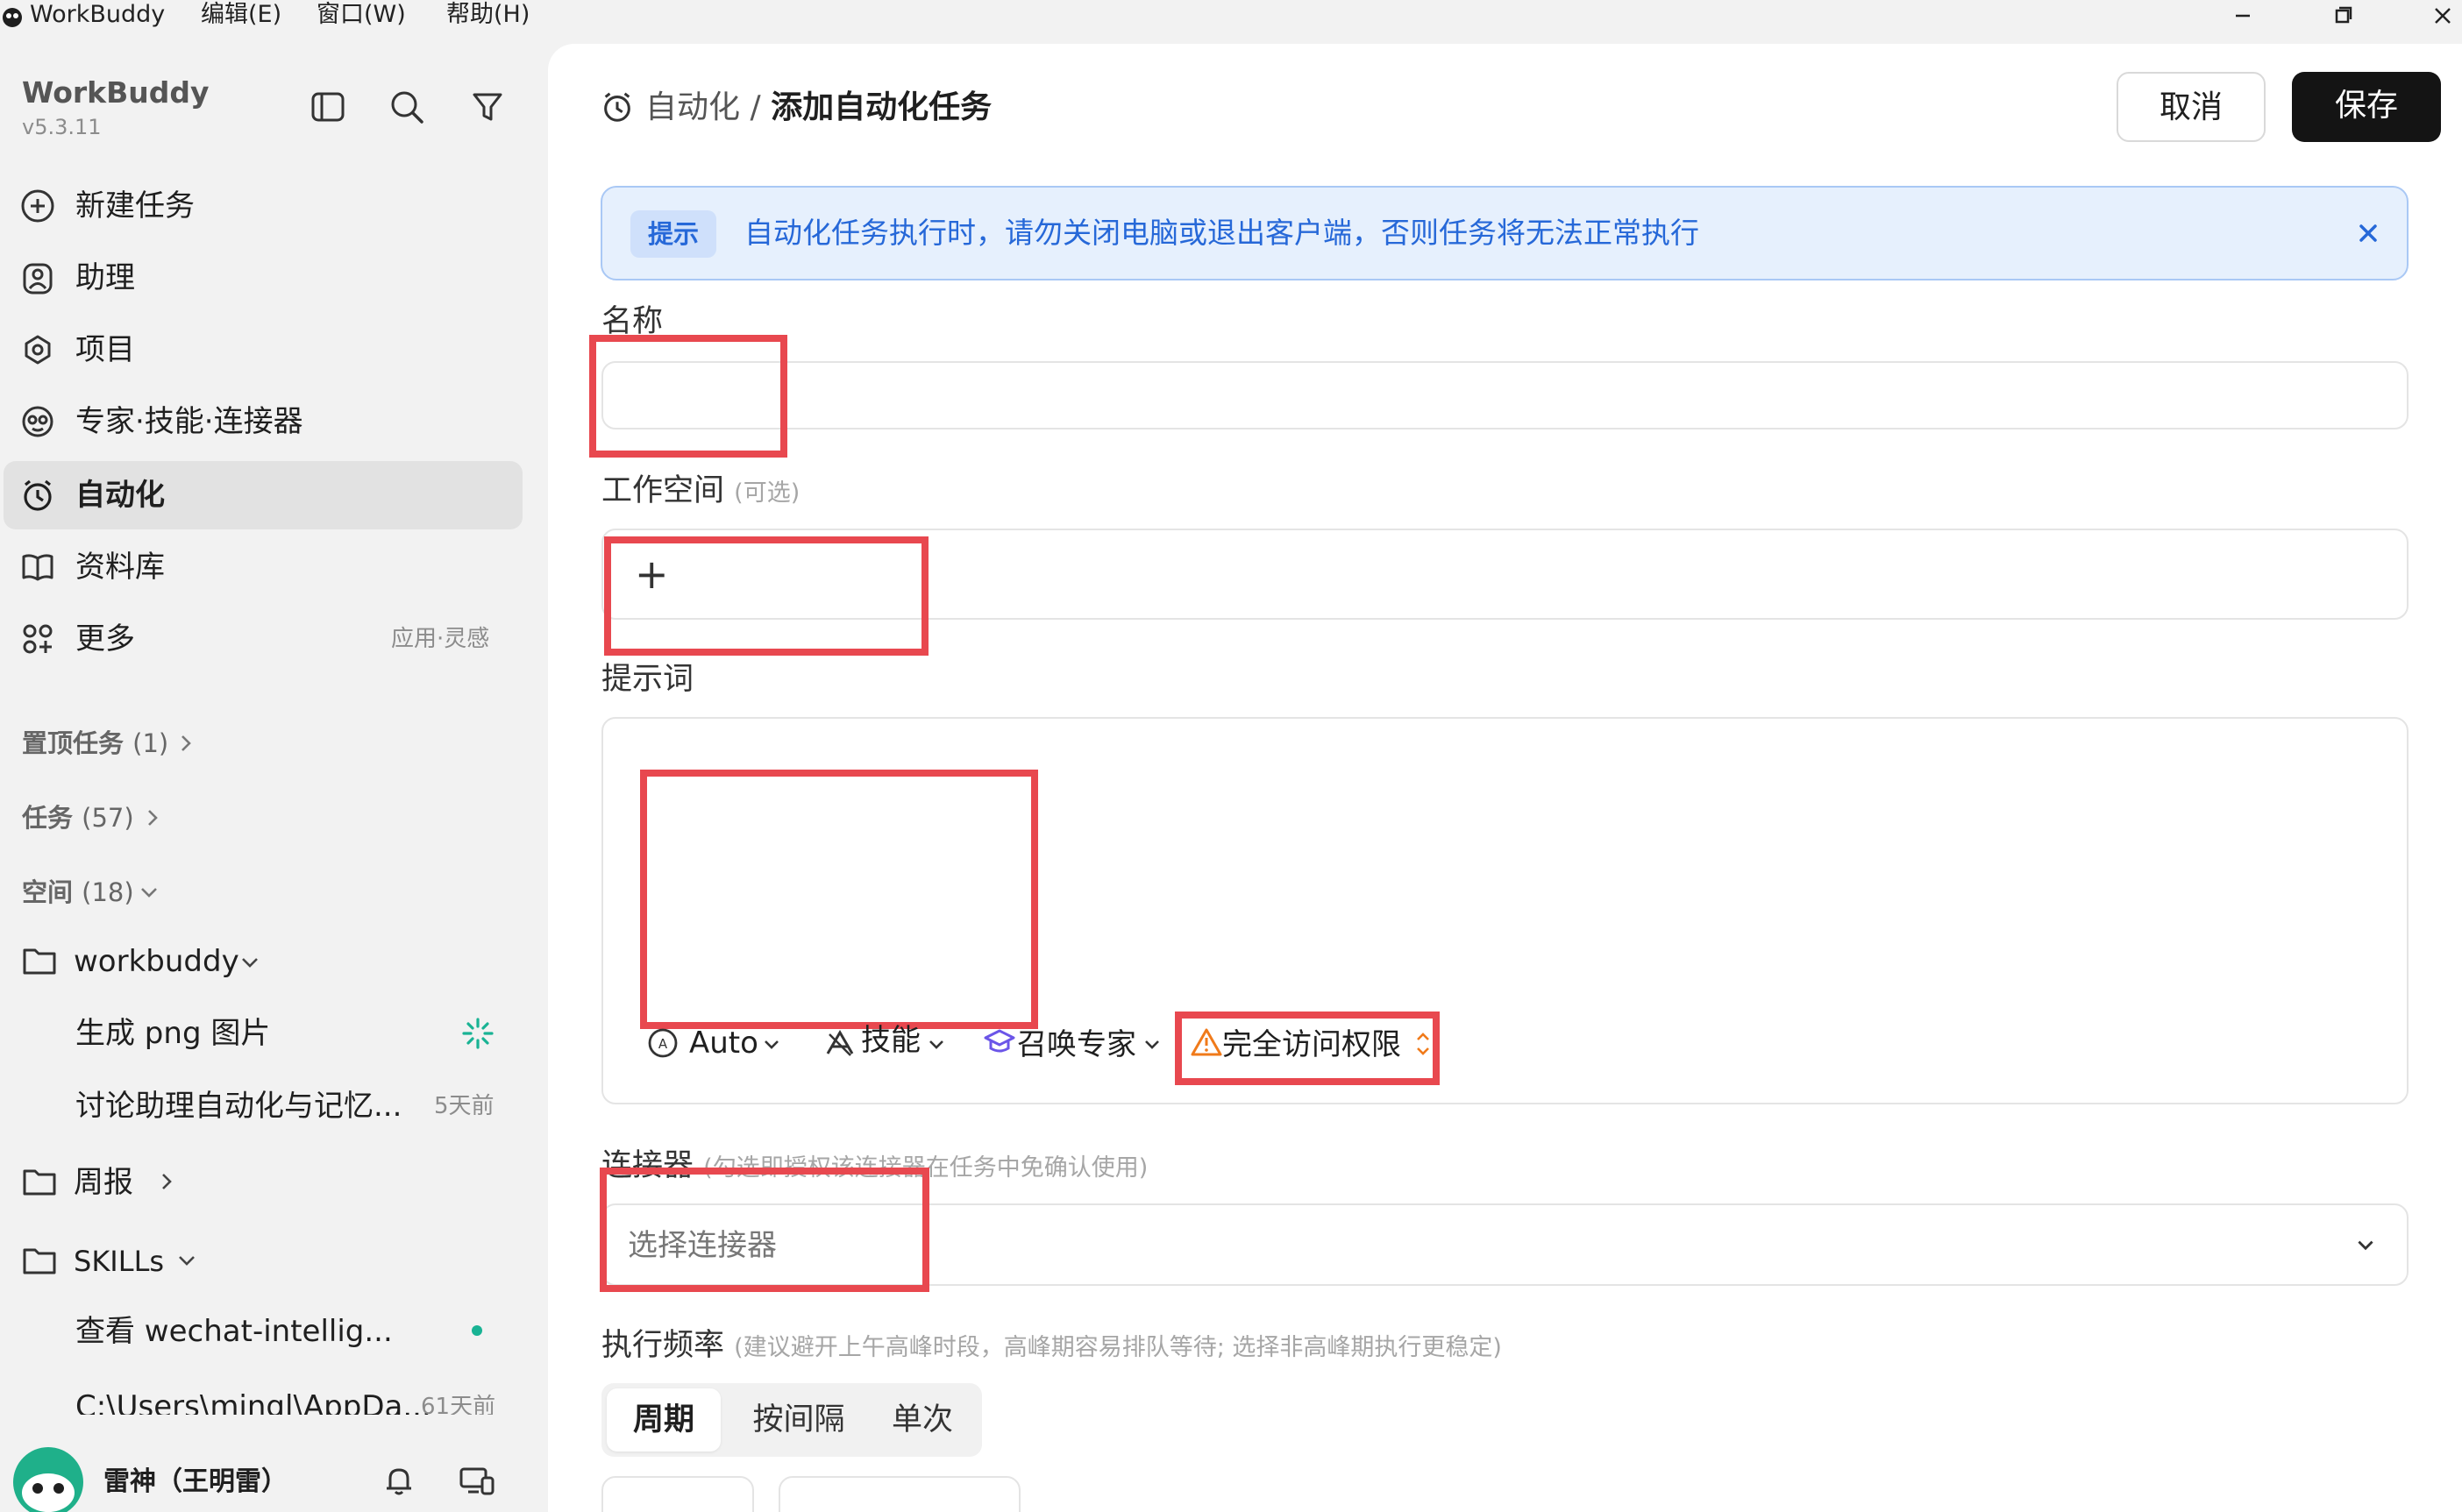 The image size is (2462, 1512). I want to click on menu-help: 帮助(H), so click(488, 15).